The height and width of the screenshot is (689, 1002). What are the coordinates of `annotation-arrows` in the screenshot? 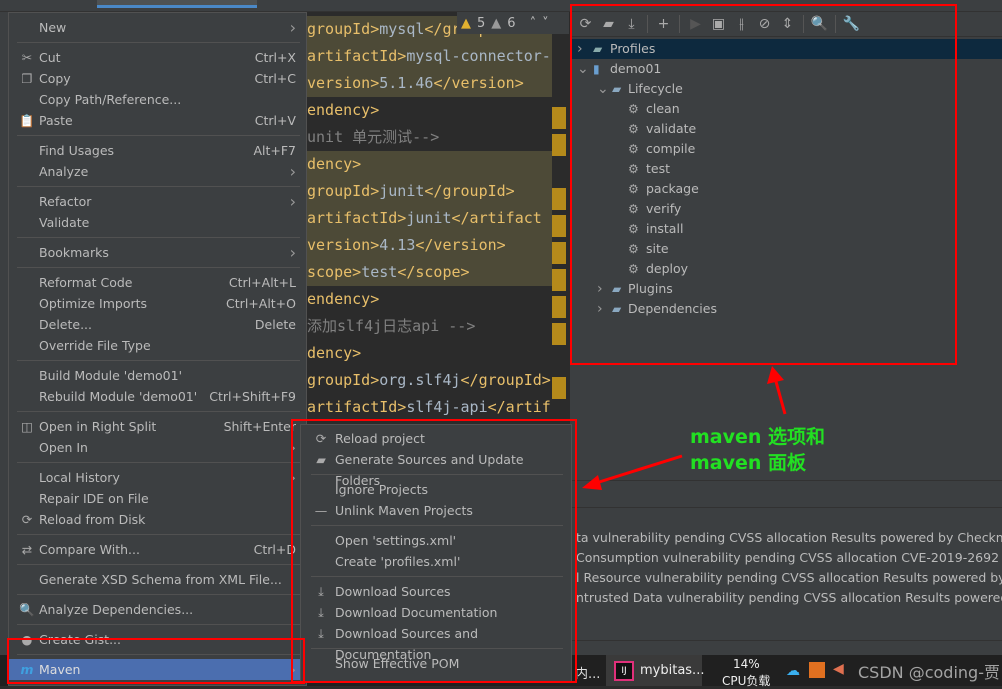 It's located at (684, 428).